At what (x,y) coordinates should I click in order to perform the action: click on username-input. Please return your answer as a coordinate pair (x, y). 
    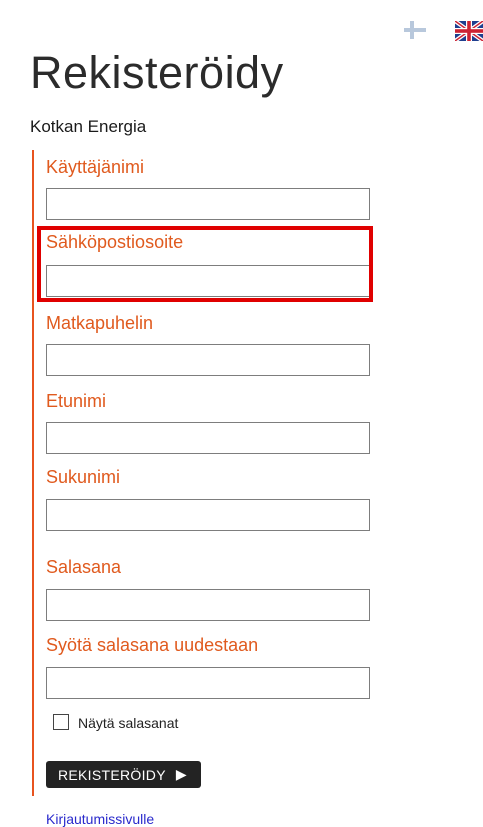
    Looking at the image, I should click on (208, 204).